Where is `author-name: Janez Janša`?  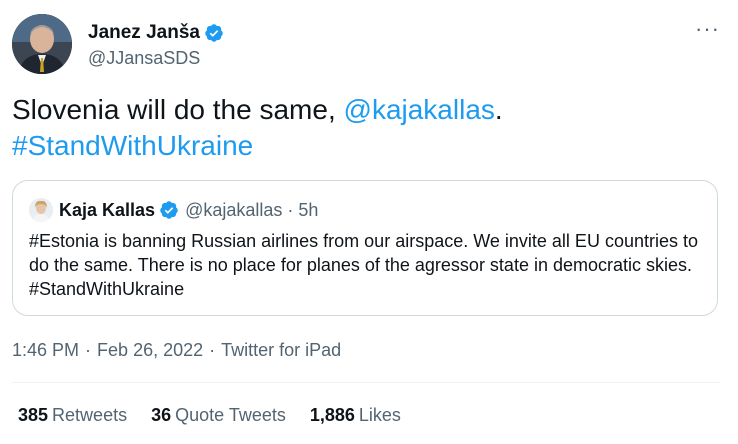
author-name: Janez Janša is located at coordinates (144, 33).